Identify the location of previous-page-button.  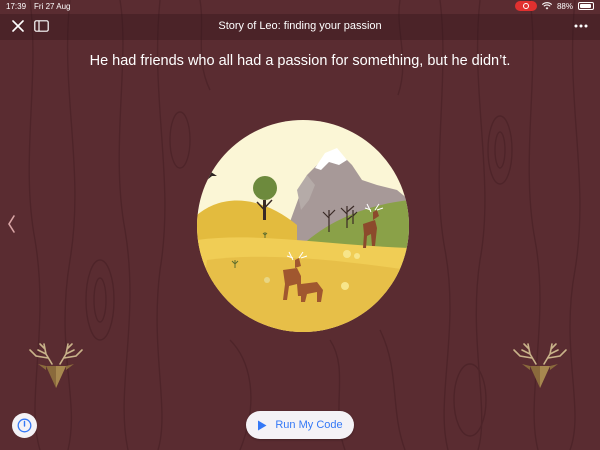
(56, 366).